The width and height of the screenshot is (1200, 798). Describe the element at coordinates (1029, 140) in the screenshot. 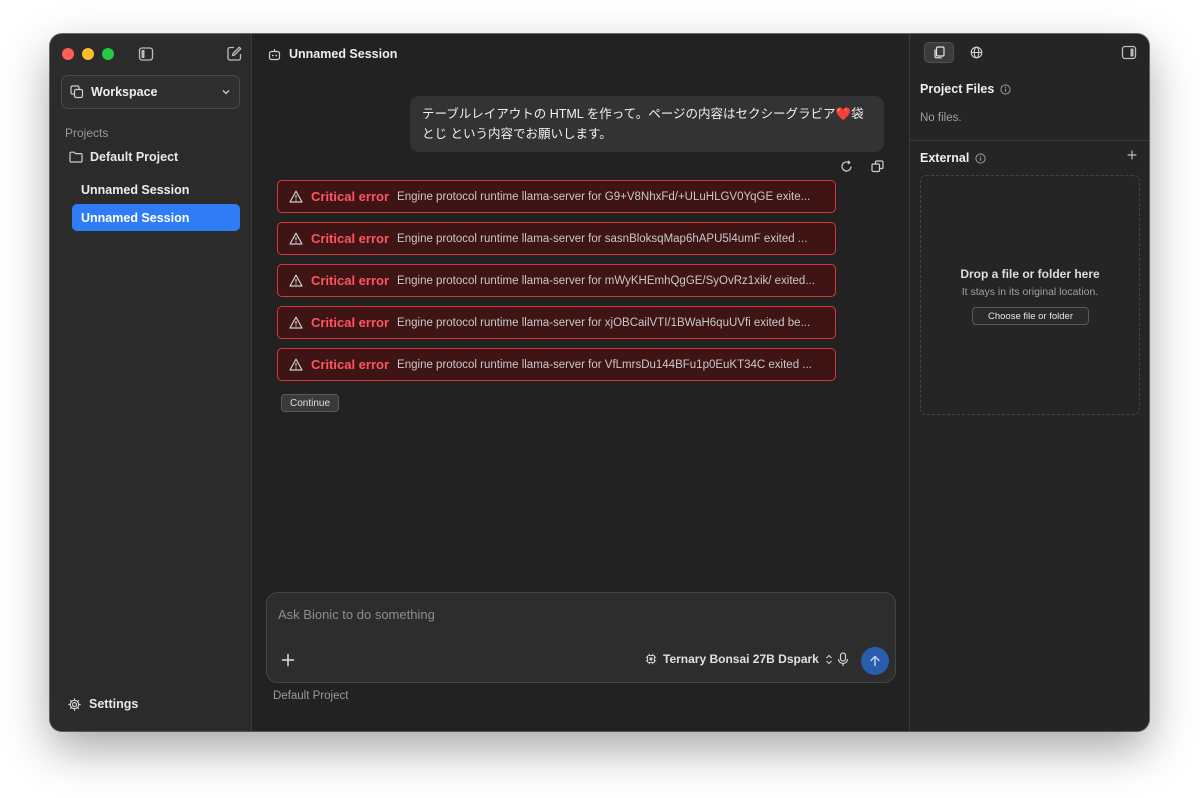

I see `divider` at that location.